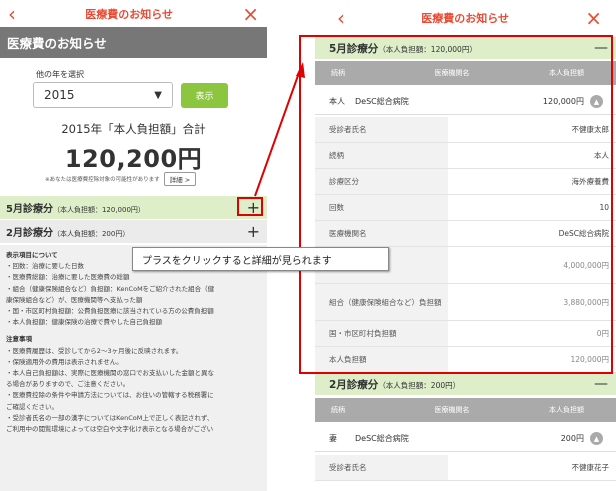 The width and height of the screenshot is (616, 491). I want to click on year-label: 他の年を選択, so click(60, 74).